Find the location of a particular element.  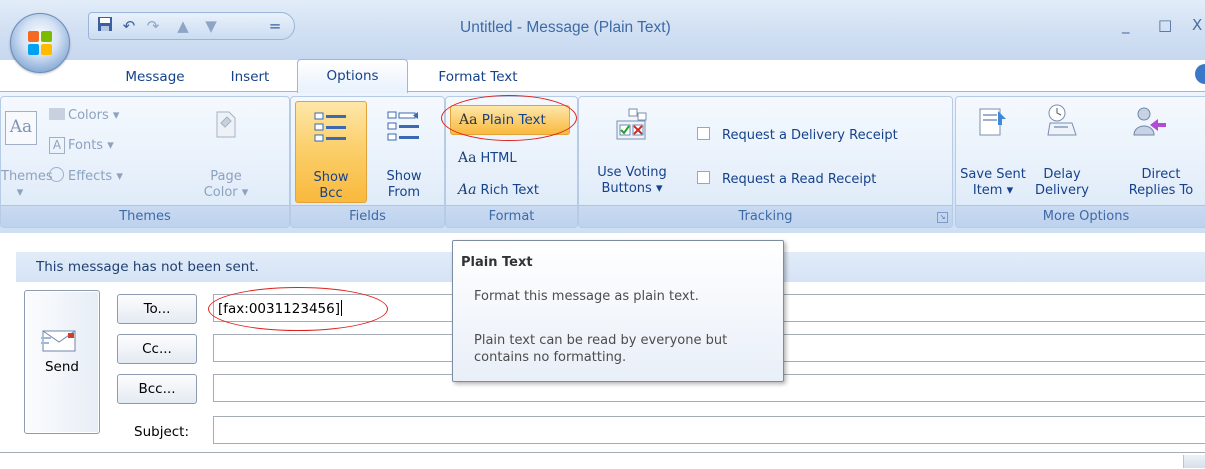

save-sent-line1: Save Sent is located at coordinates (993, 174).